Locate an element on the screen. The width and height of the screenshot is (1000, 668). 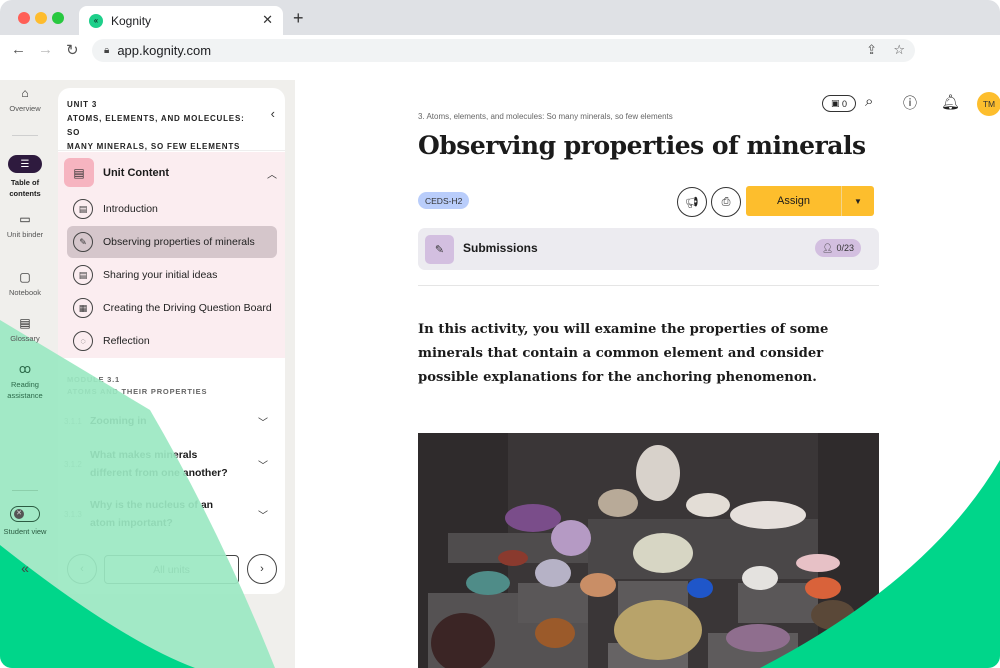
student-view-toggle: ✕ Student view is located at coordinates (25, 521).